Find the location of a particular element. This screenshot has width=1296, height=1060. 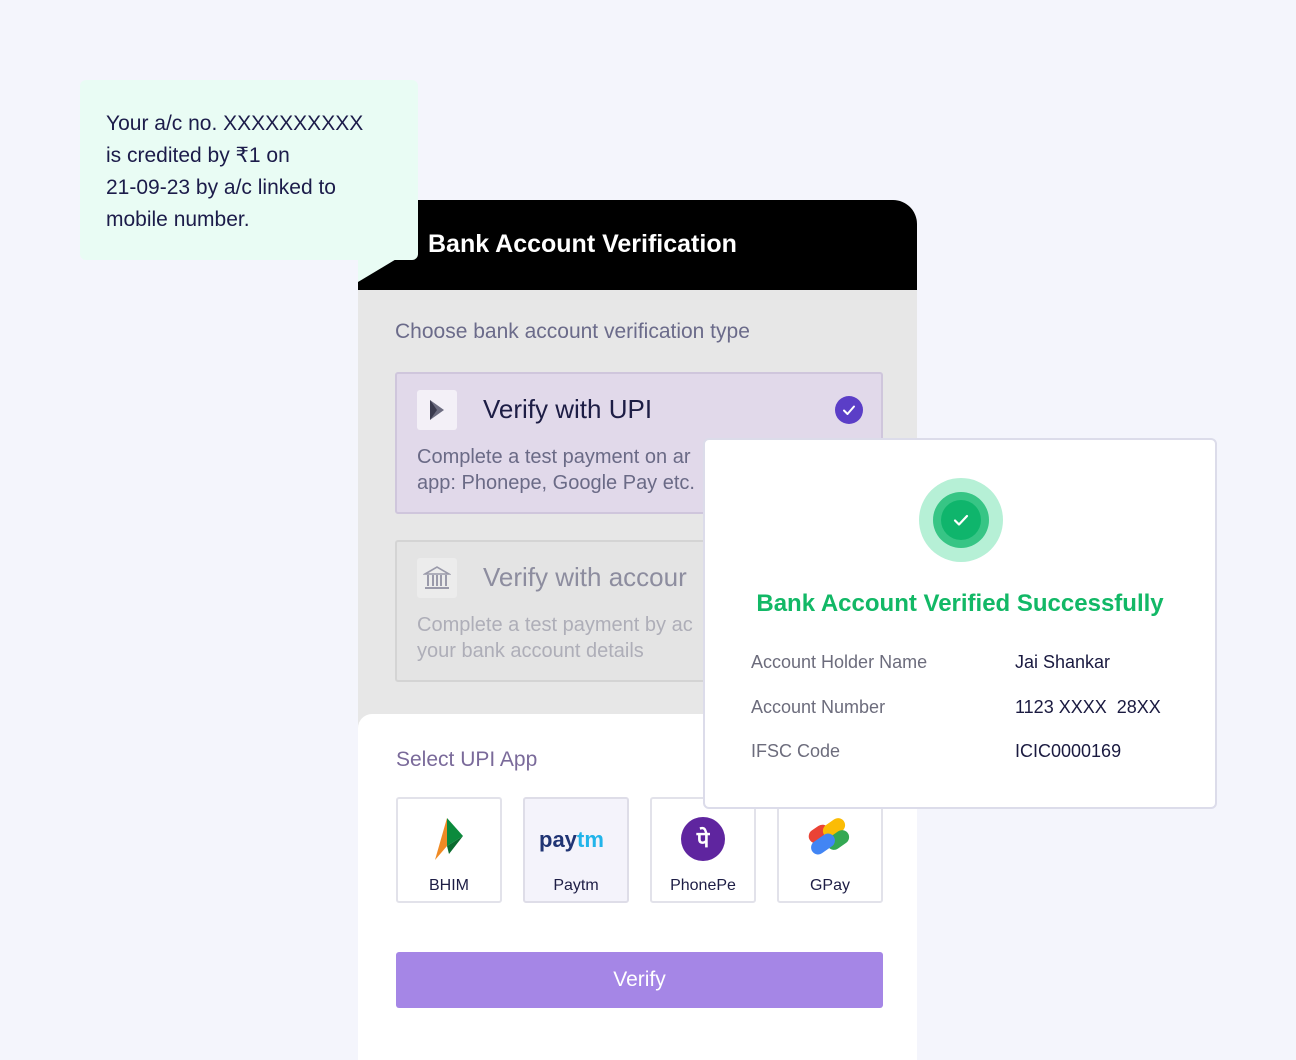

app-name: BHIM is located at coordinates (449, 885).